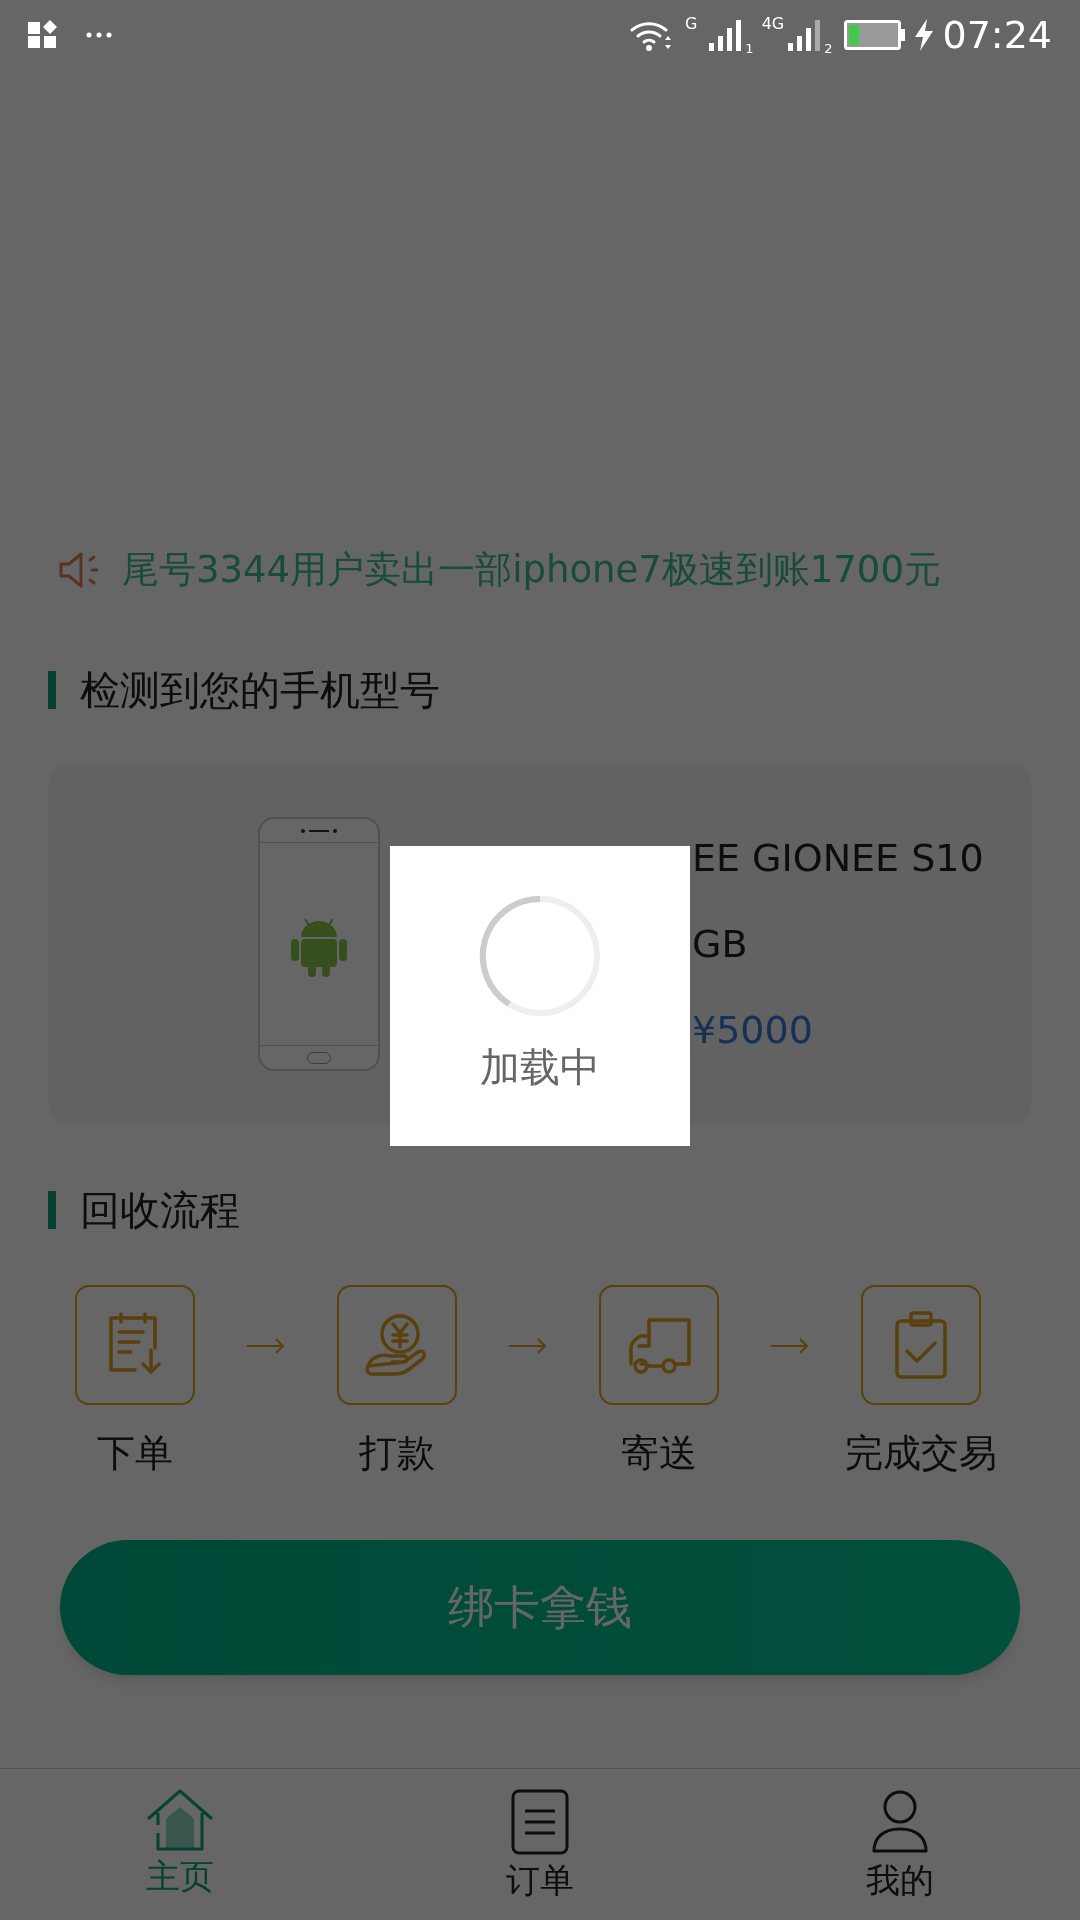 This screenshot has width=1080, height=1920. What do you see at coordinates (921, 1453) in the screenshot?
I see `step-label: 完成交易` at bounding box center [921, 1453].